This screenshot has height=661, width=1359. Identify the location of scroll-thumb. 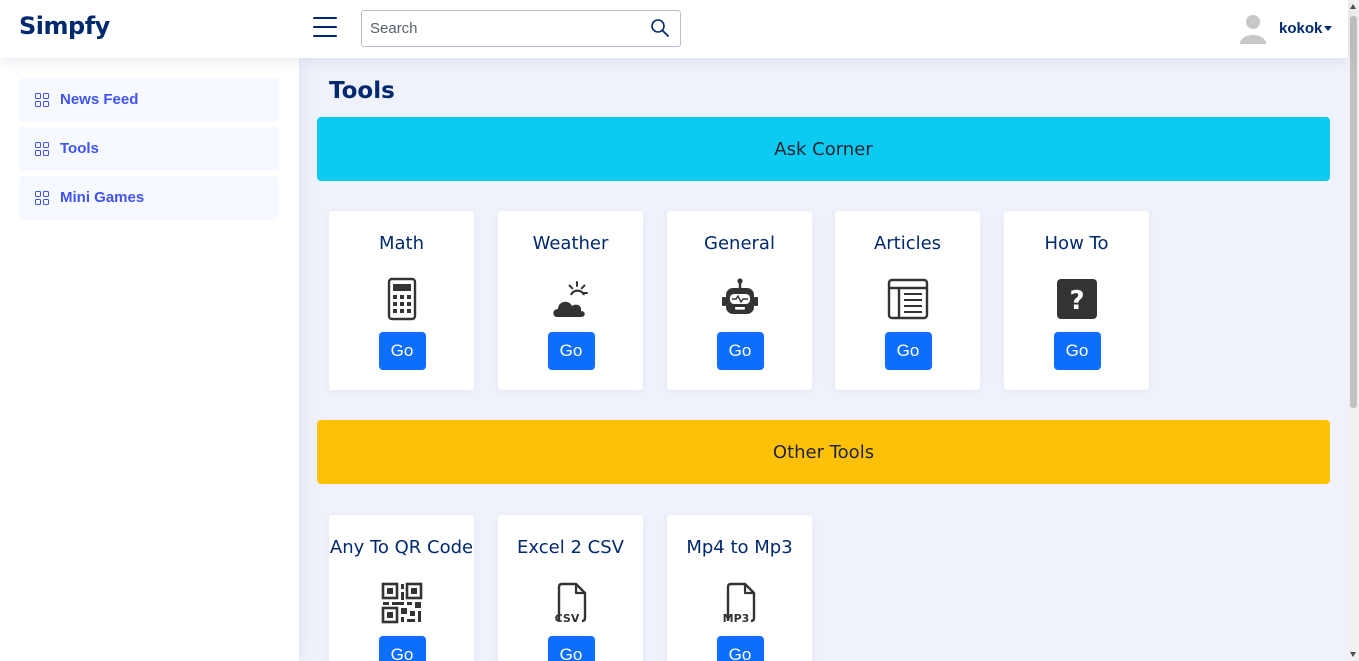
(1353, 212).